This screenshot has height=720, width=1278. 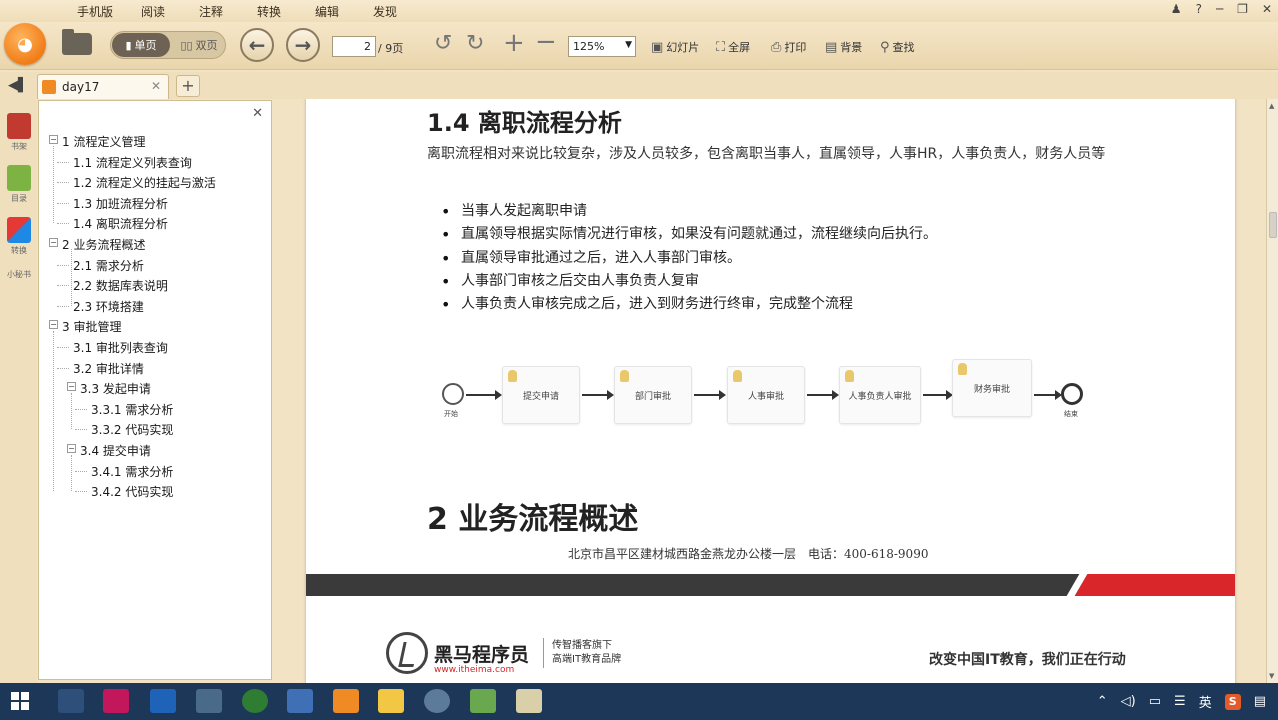 I want to click on menu-bar: 手机版 阅读 注释 转换 编辑 发现 ♟ ? ─ ❐ ✕, so click(x=639, y=11).